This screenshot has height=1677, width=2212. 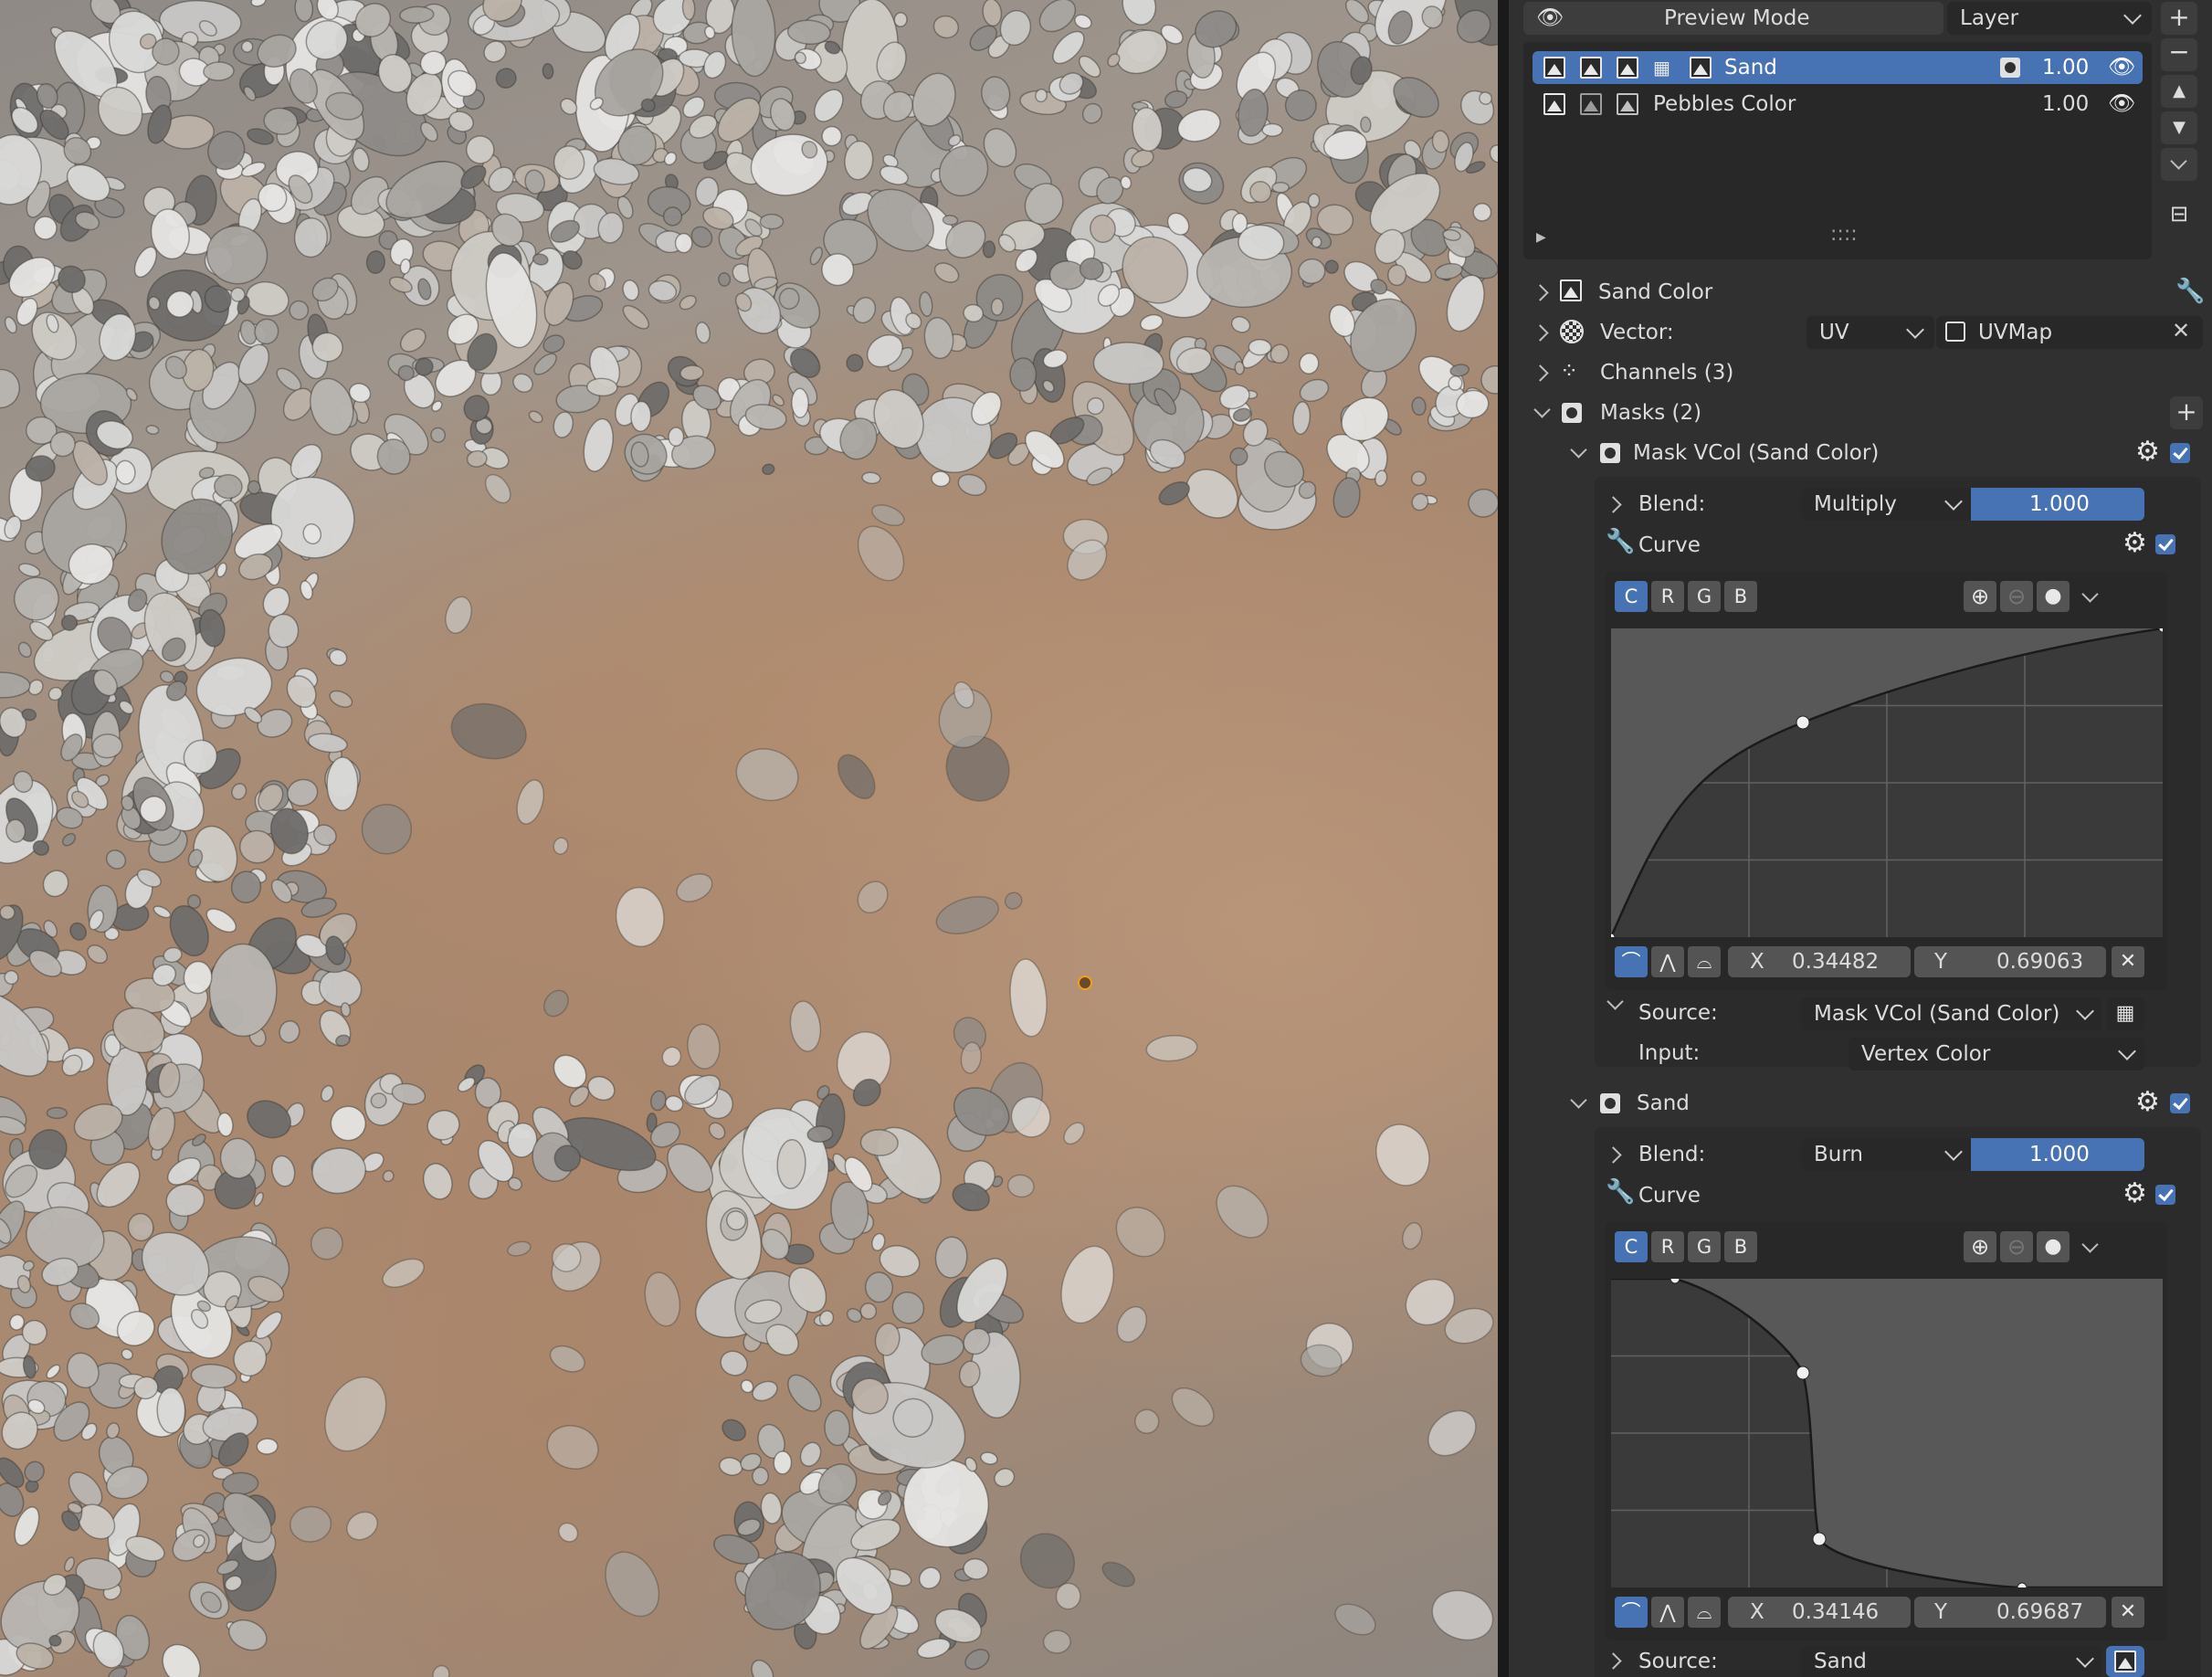 What do you see at coordinates (2181, 330) in the screenshot?
I see `clear-icon: ✕` at bounding box center [2181, 330].